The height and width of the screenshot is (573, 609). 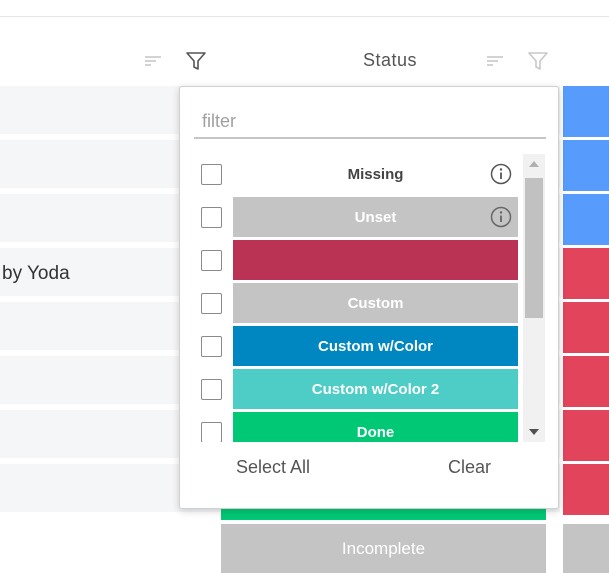 I want to click on filter-option-unset: Unset, so click(x=357, y=217).